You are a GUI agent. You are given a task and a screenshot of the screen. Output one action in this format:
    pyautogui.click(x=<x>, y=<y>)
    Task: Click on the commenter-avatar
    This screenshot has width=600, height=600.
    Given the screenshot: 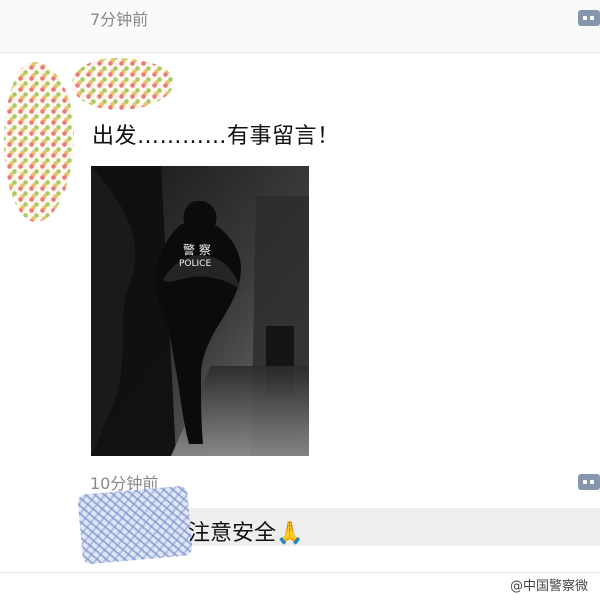 What is the action you would take?
    pyautogui.click(x=135, y=525)
    